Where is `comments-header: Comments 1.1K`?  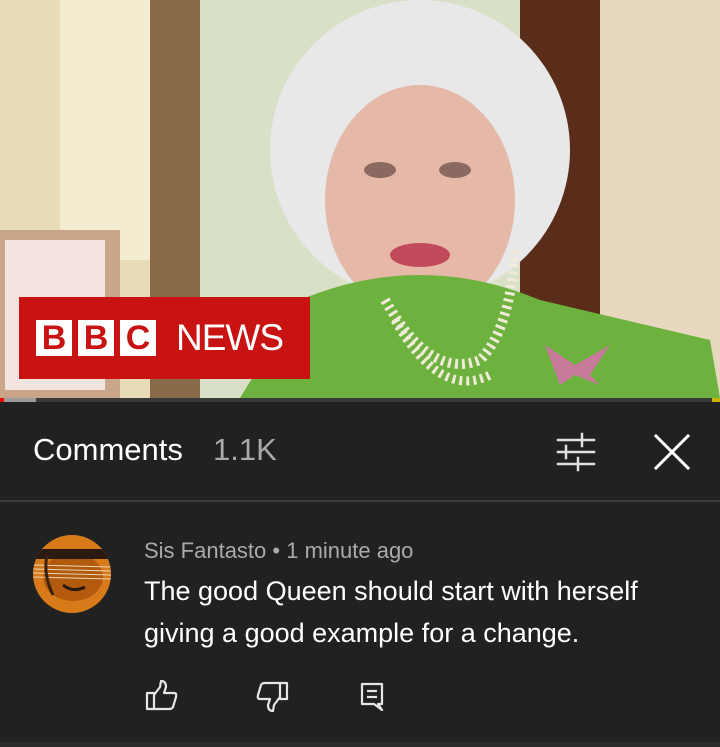
comments-header: Comments 1.1K is located at coordinates (360, 451).